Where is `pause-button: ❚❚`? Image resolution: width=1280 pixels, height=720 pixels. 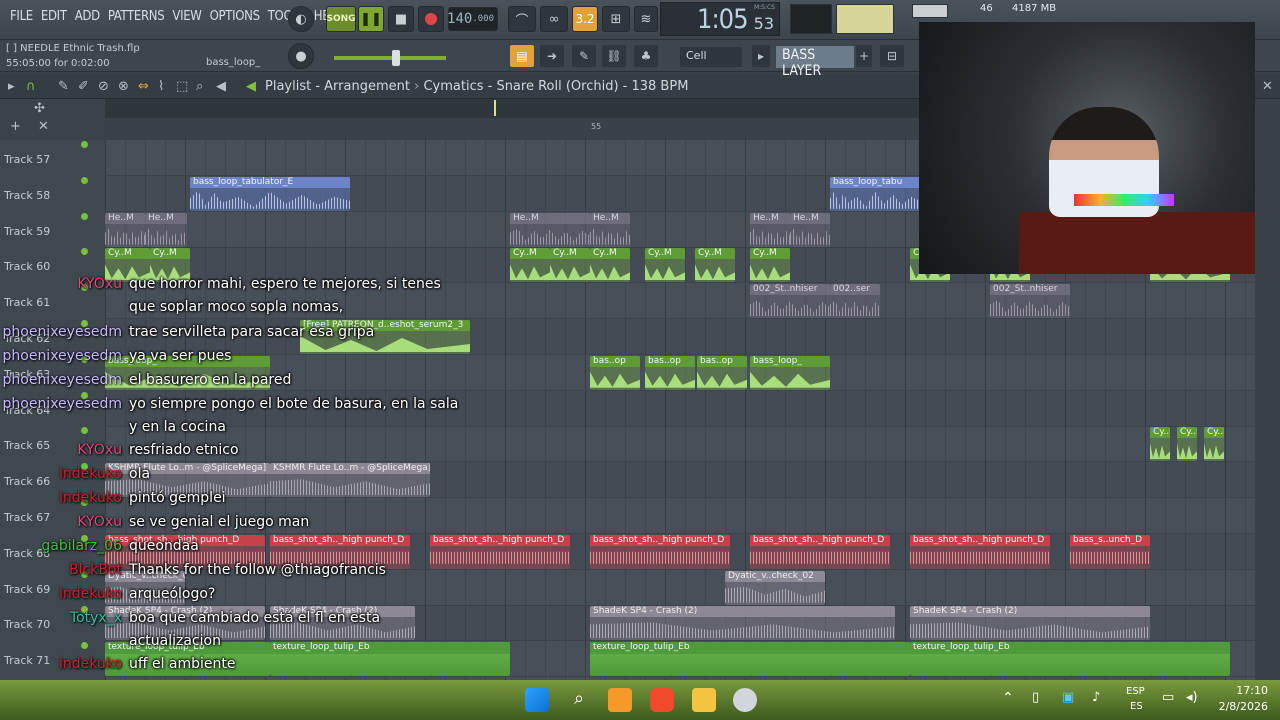
pause-button: ❚❚ is located at coordinates (371, 19).